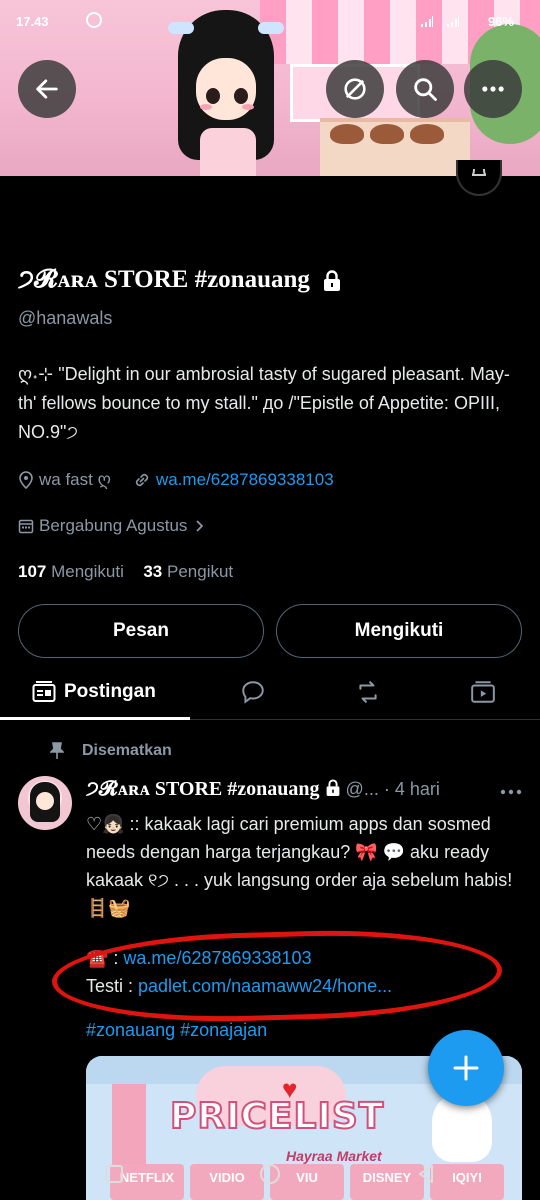  I want to click on pin-icon, so click(57, 750).